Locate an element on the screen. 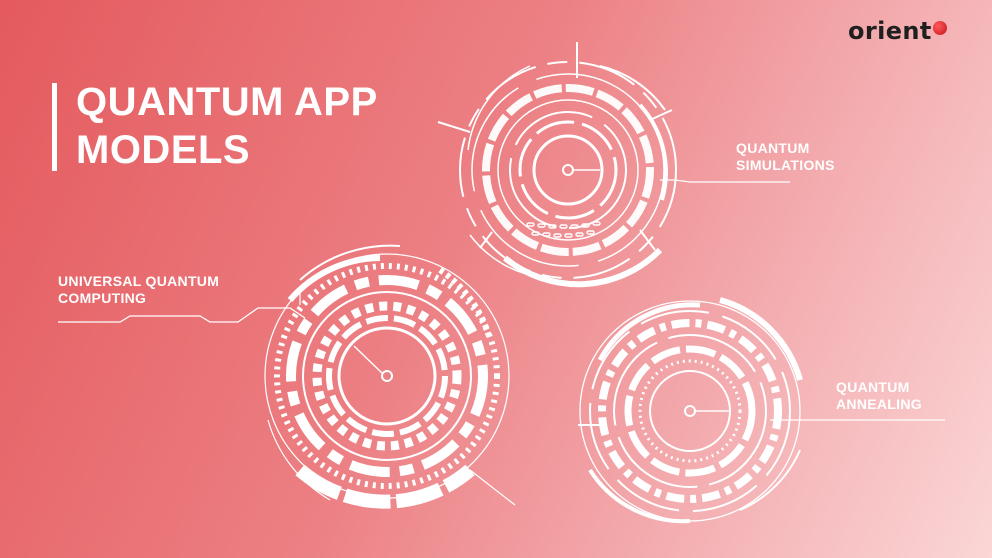  label-quantum-simulations: QUANTUM SIMULATIONS is located at coordinates (785, 157).